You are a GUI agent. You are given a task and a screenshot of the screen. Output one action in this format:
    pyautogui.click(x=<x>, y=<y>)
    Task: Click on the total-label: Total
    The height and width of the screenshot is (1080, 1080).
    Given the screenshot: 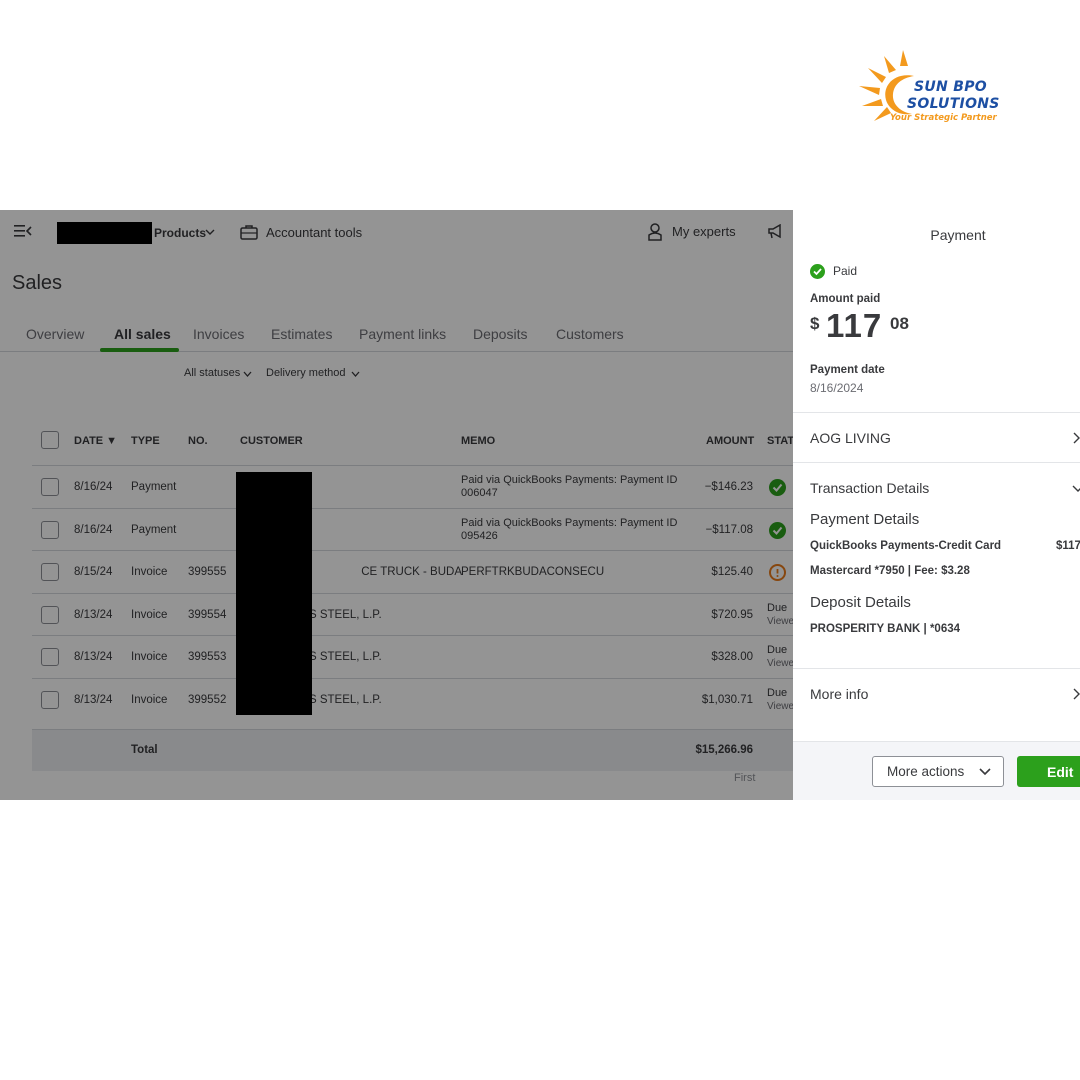 What is the action you would take?
    pyautogui.click(x=144, y=750)
    